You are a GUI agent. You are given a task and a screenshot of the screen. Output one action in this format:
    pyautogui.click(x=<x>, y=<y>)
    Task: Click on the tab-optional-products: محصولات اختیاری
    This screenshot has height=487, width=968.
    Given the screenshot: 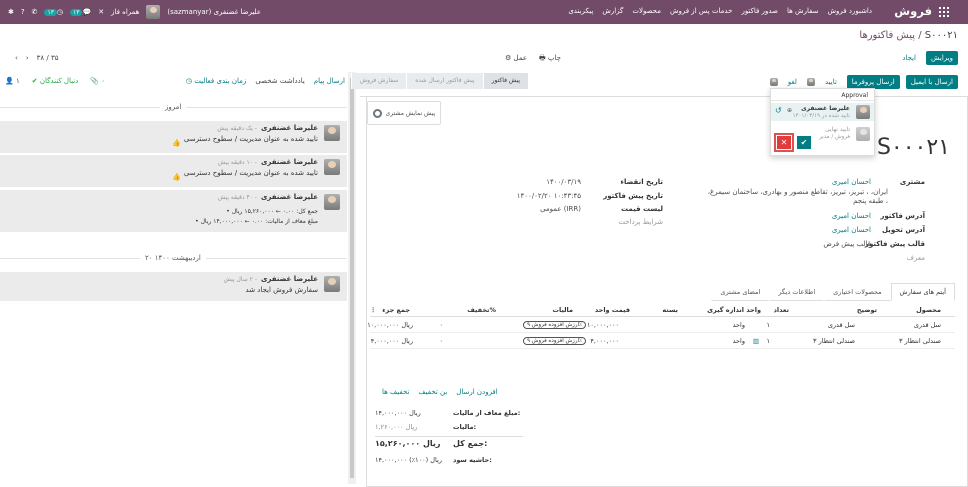 What is the action you would take?
    pyautogui.click(x=857, y=292)
    